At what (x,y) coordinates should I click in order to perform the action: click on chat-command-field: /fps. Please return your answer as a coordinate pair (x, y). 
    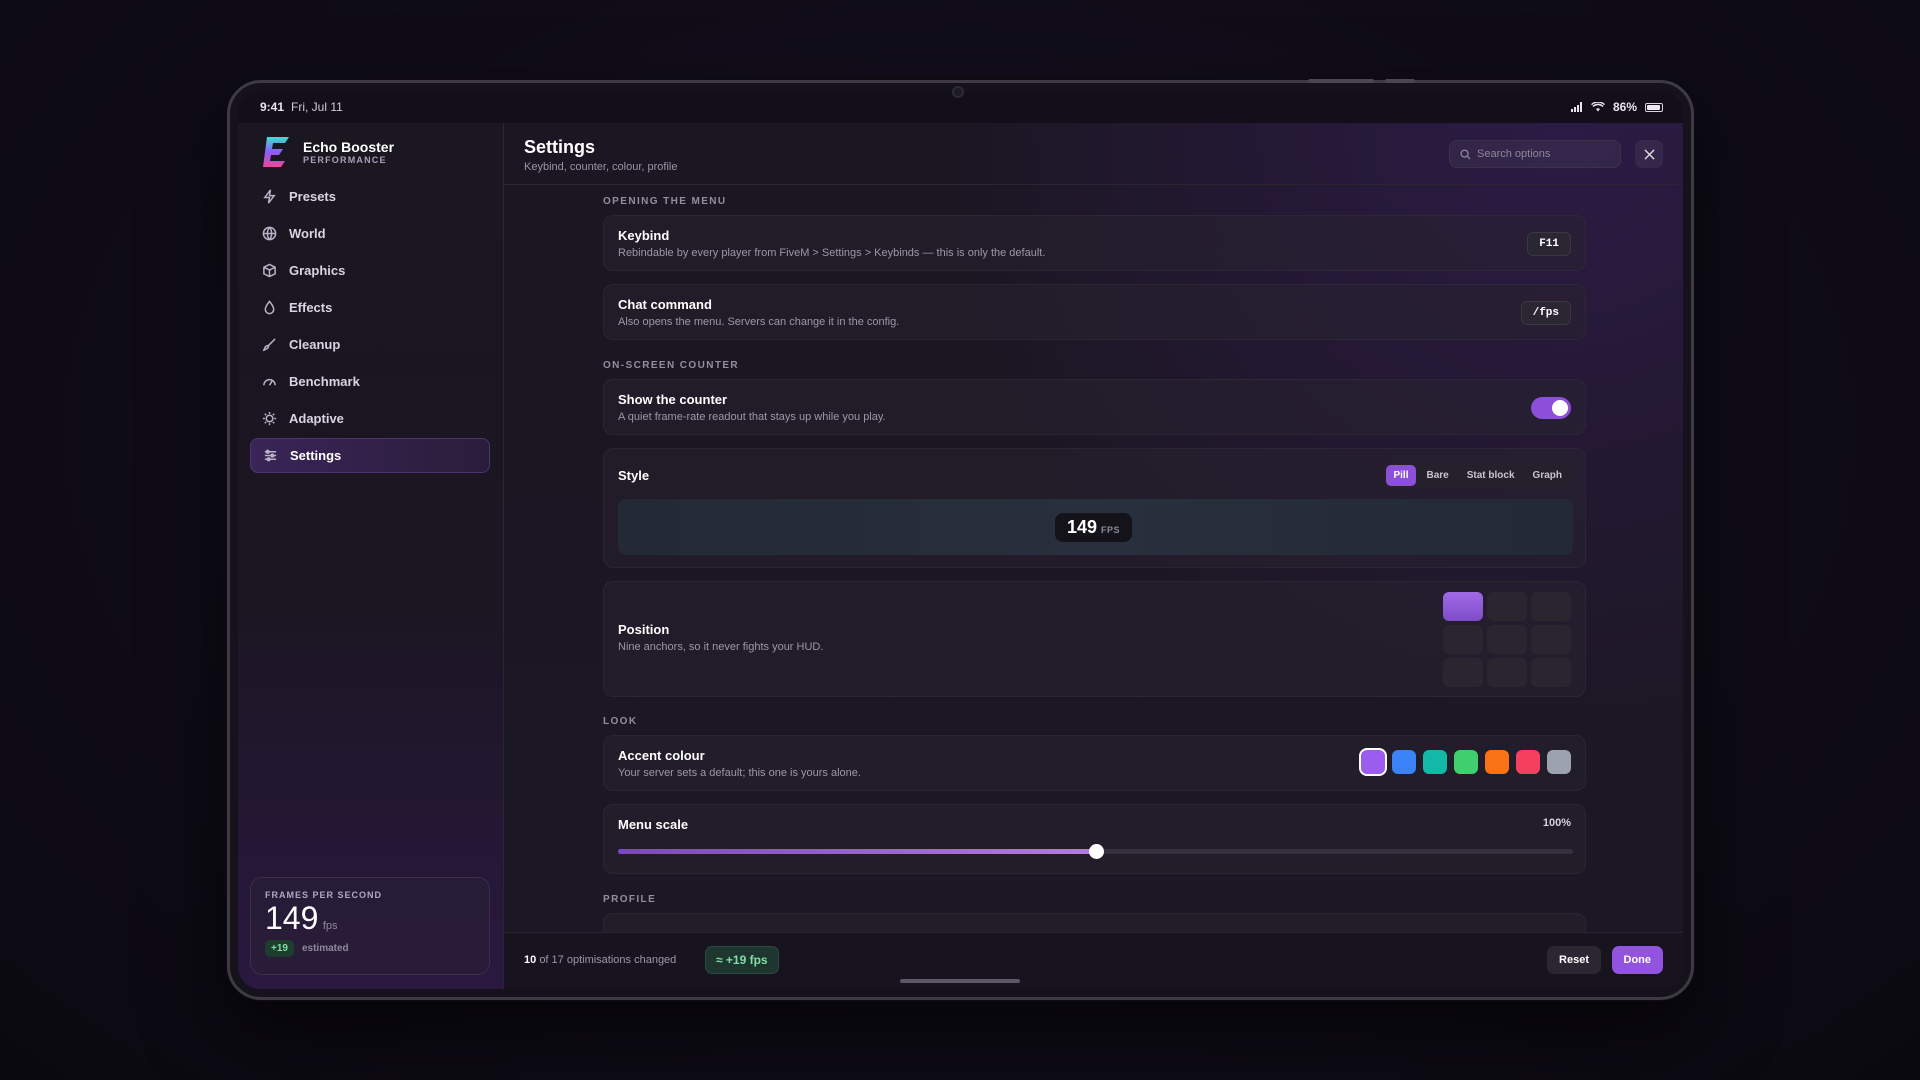
    Looking at the image, I should click on (1545, 313).